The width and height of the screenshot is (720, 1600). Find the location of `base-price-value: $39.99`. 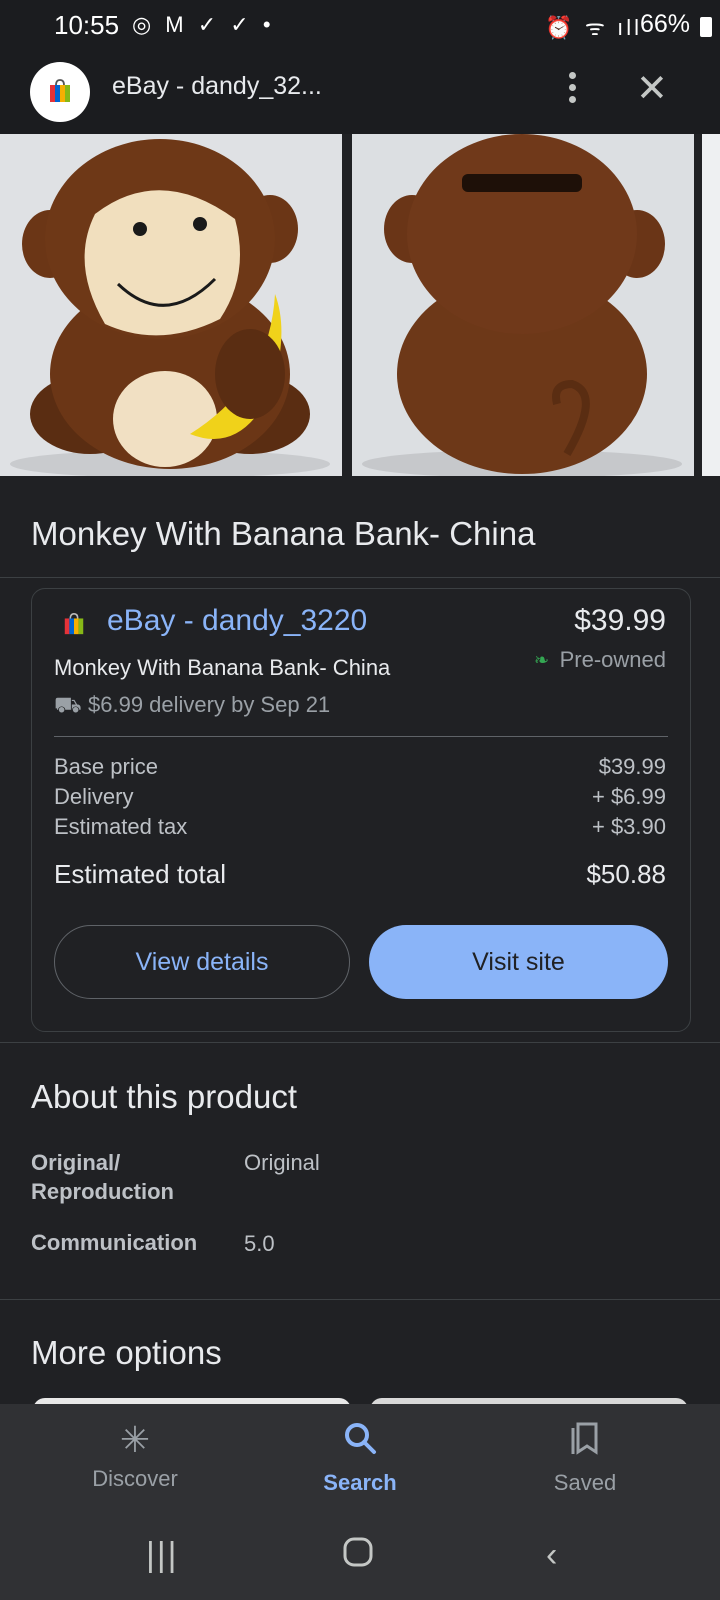

base-price-value: $39.99 is located at coordinates (632, 766).